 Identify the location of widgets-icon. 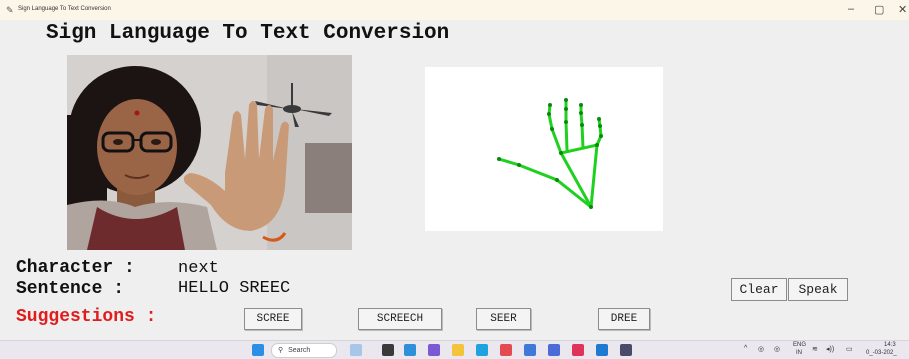
(356, 350).